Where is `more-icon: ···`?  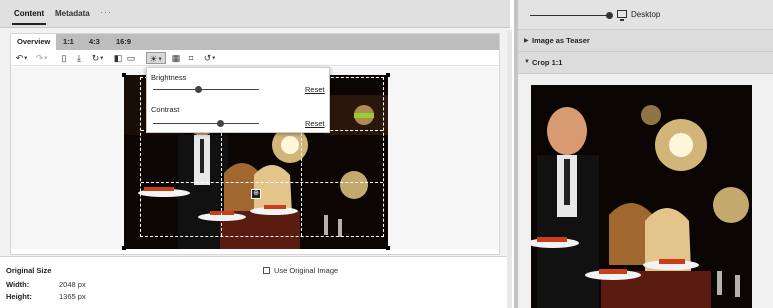 more-icon: ··· is located at coordinates (106, 12).